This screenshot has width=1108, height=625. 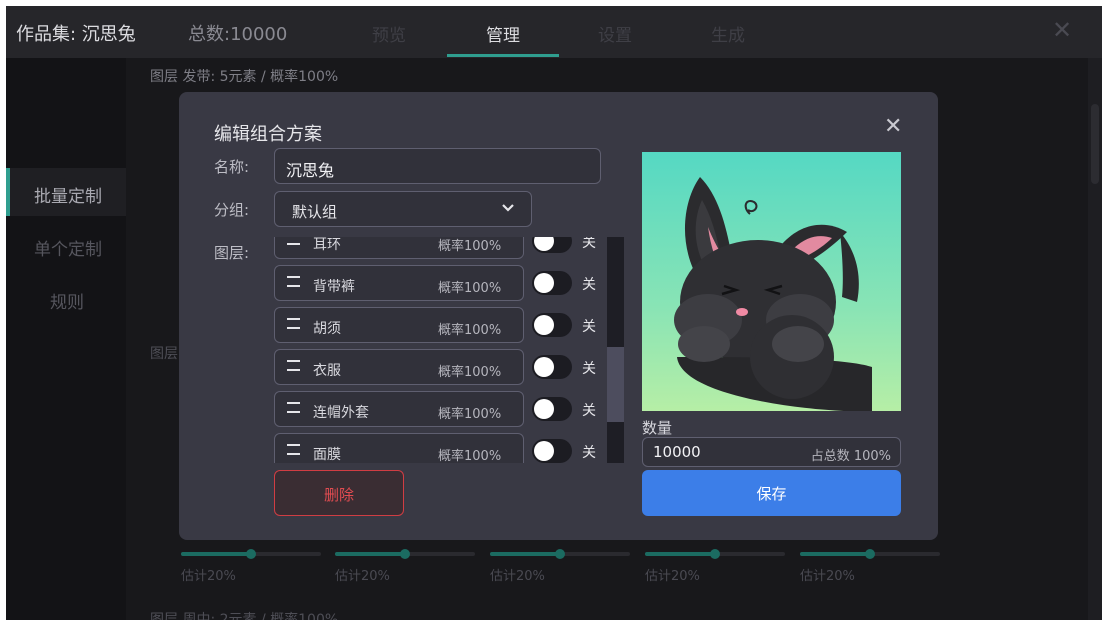 I want to click on sidebar-item-rules: 规则, so click(x=66, y=298).